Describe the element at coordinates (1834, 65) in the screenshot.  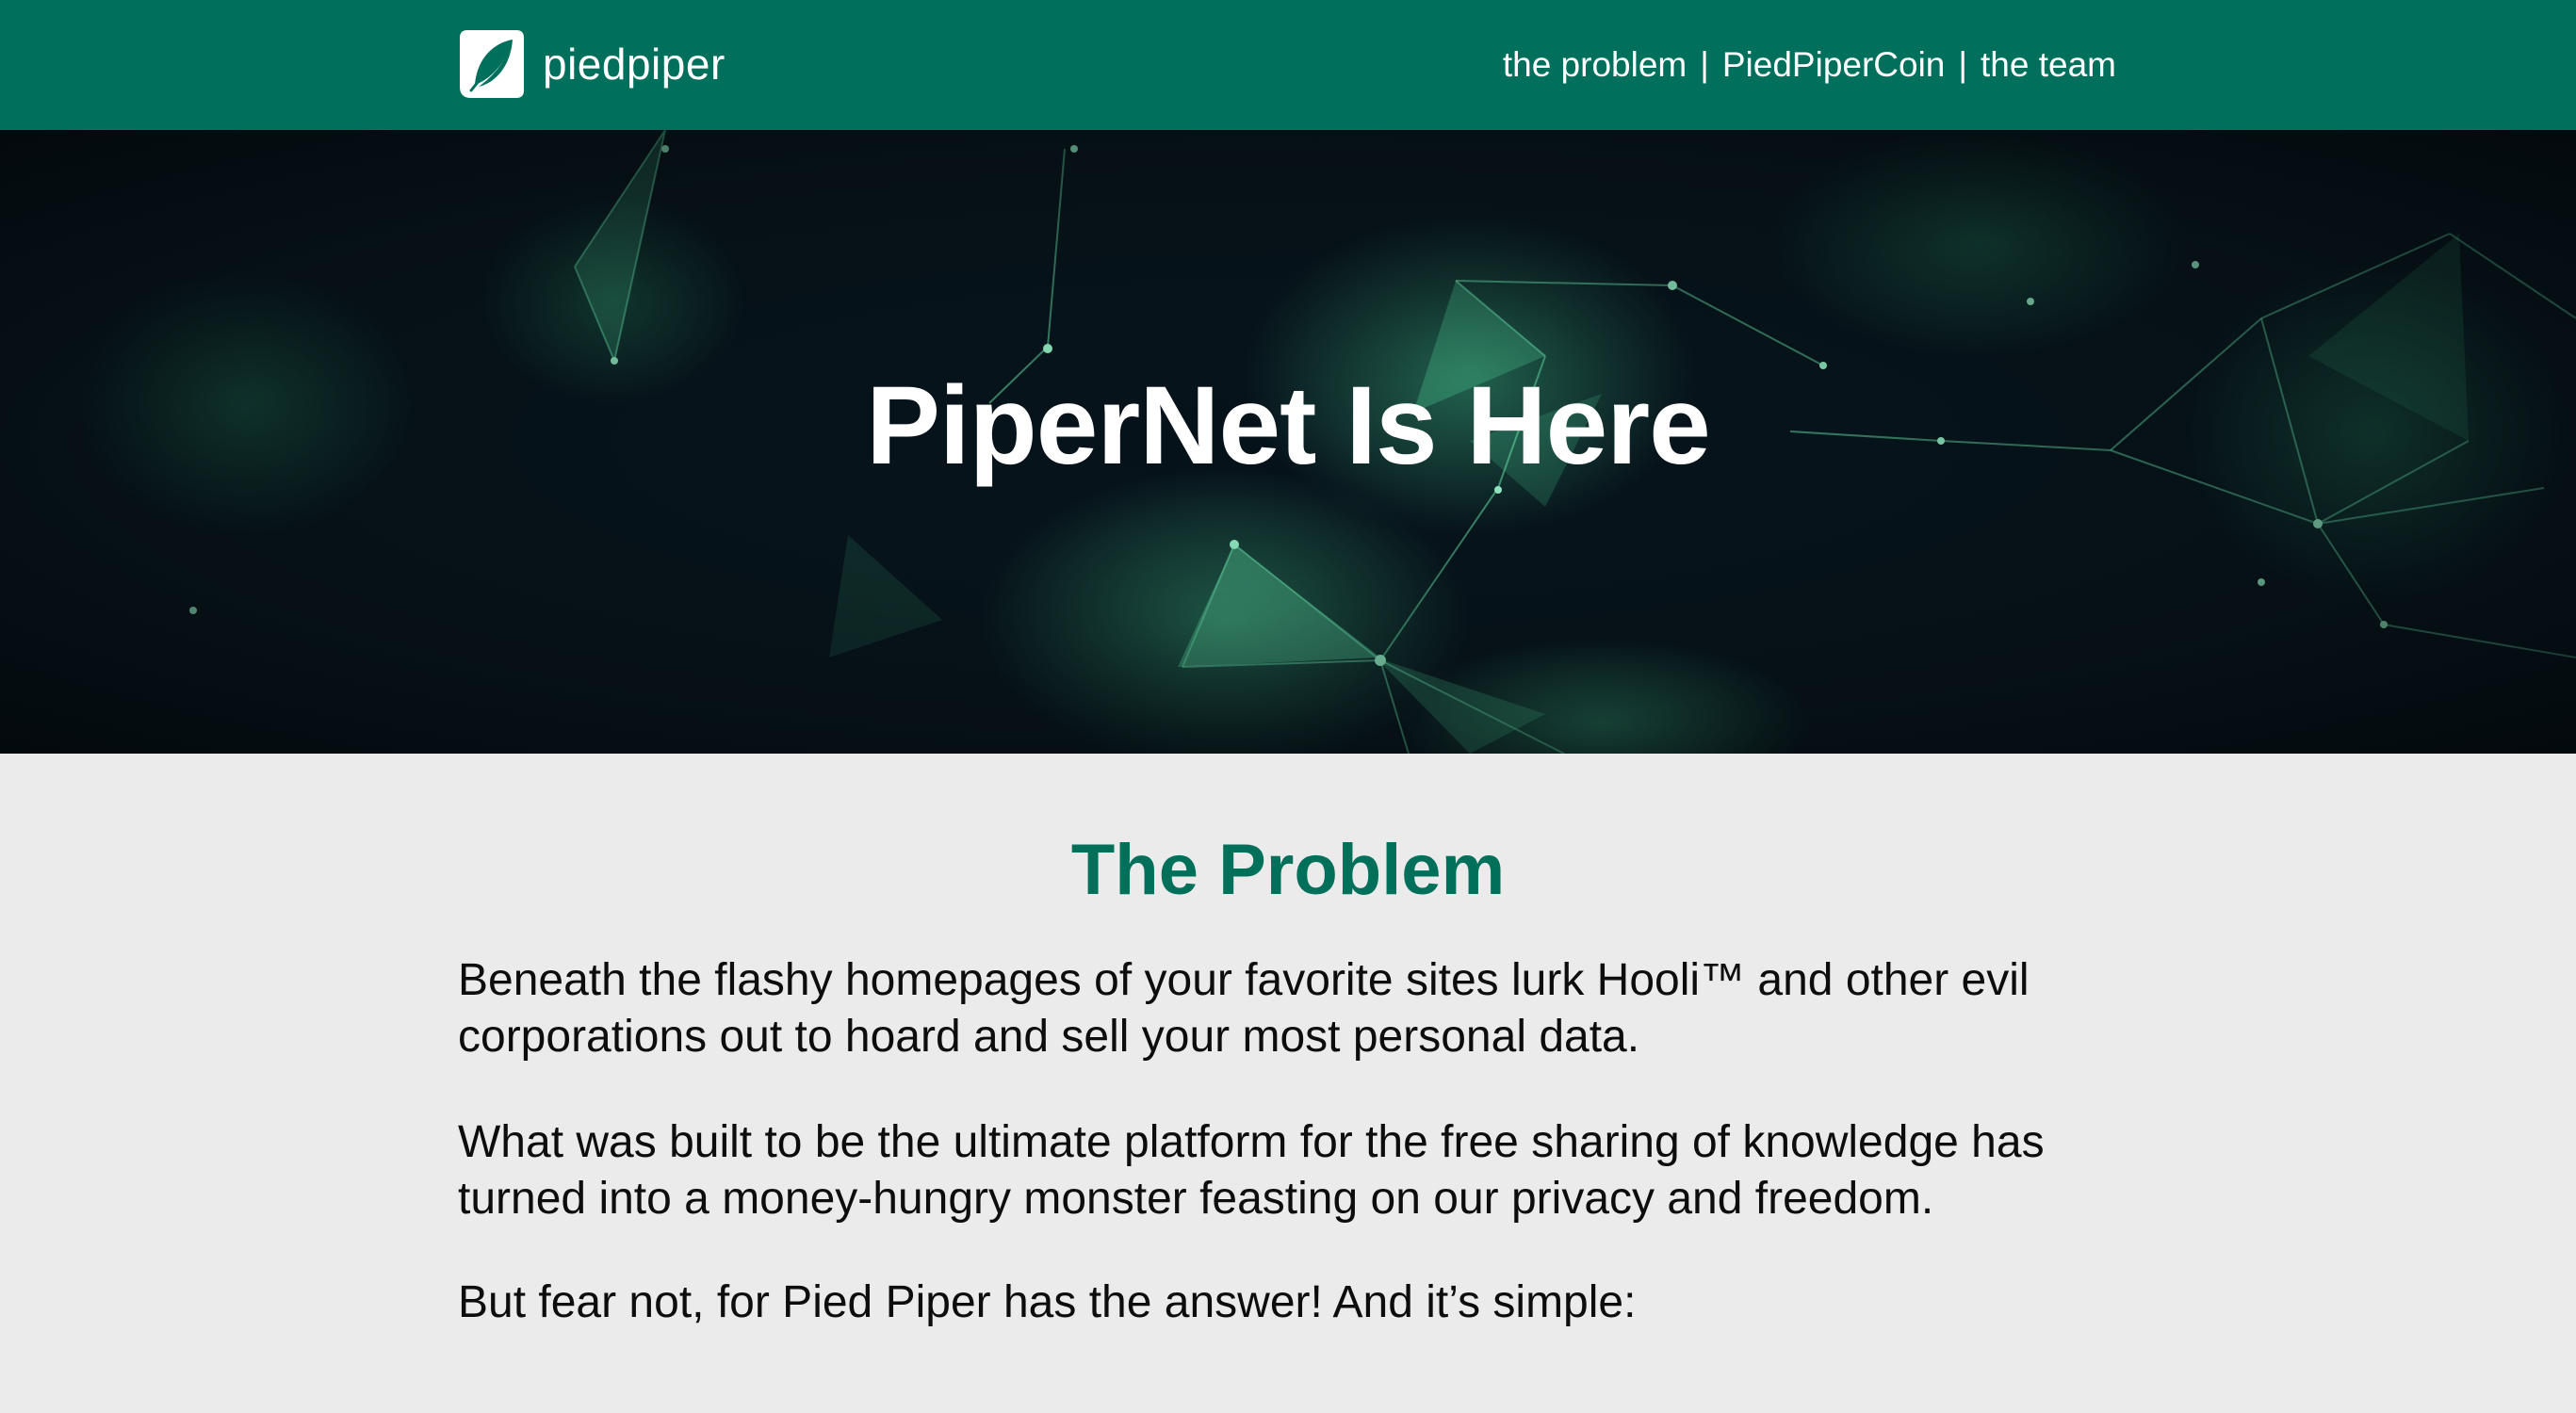
I see `nav-link-piedpipercoin: PiedPiperCoin` at that location.